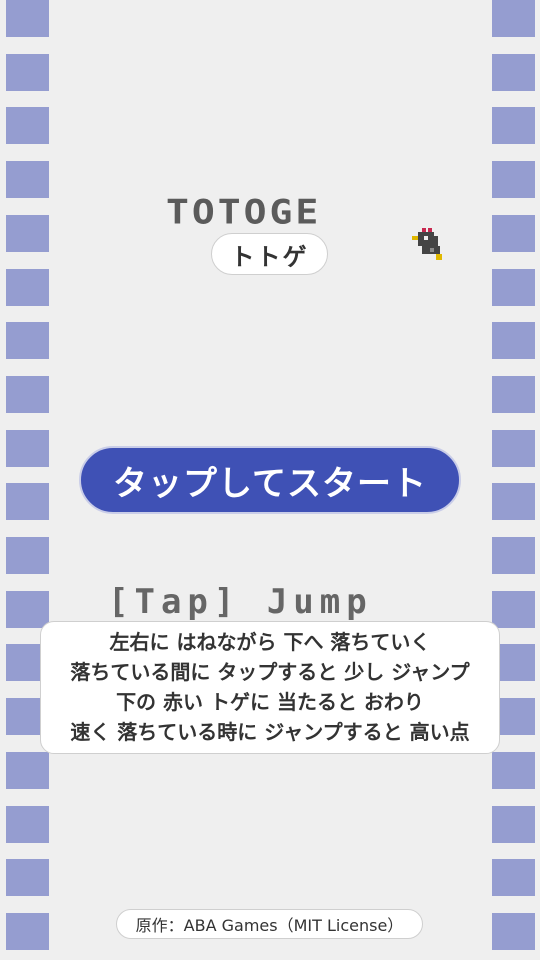 The width and height of the screenshot is (540, 960). What do you see at coordinates (240, 602) in the screenshot?
I see `control-hint: [Tap] Jump` at bounding box center [240, 602].